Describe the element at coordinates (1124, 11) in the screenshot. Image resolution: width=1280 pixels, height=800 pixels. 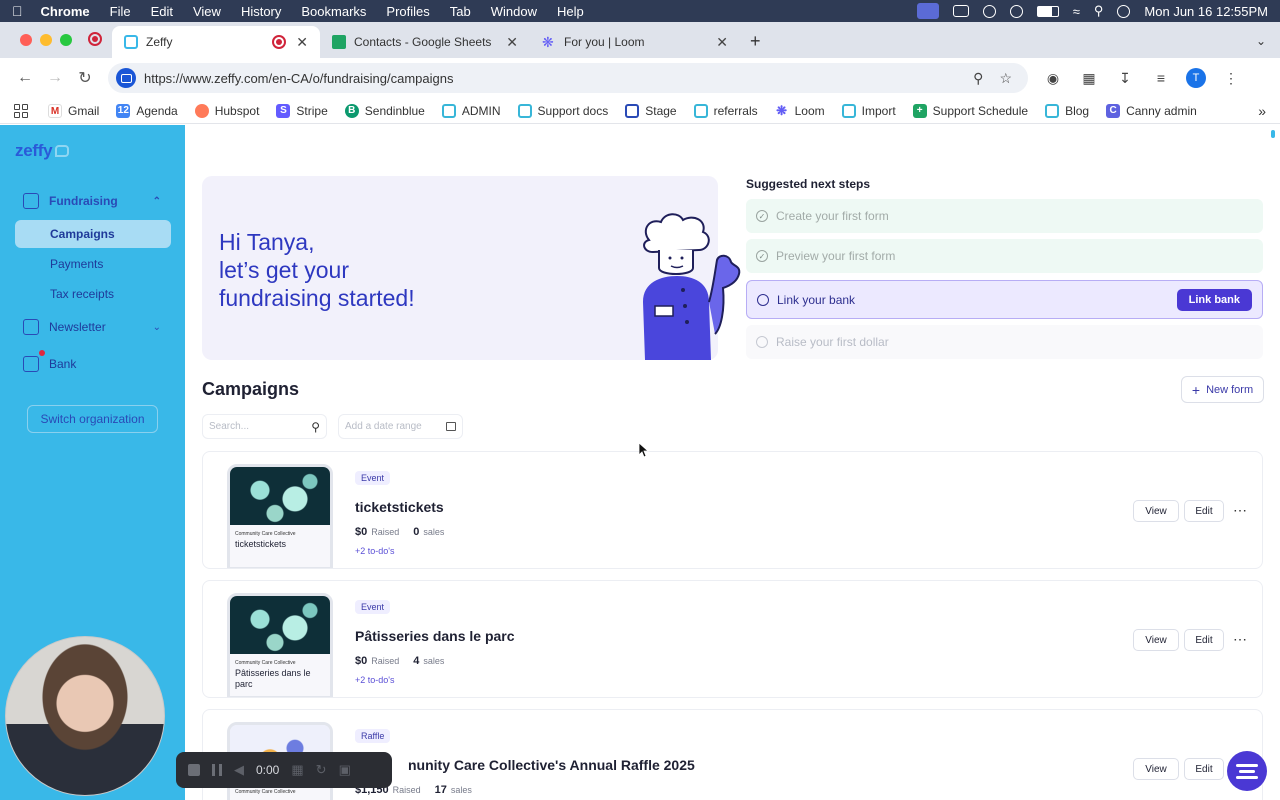
I see `control-center-icon` at that location.